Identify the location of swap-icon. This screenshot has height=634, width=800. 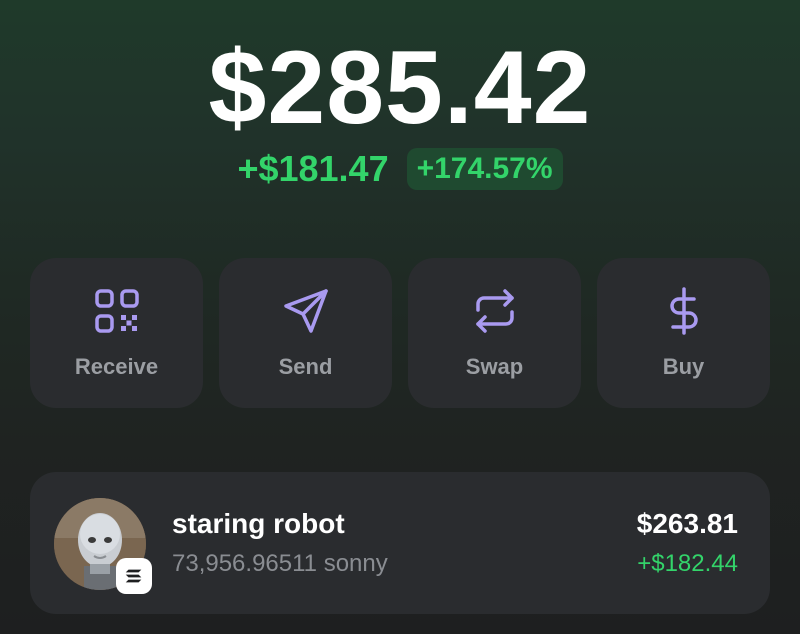
(495, 311).